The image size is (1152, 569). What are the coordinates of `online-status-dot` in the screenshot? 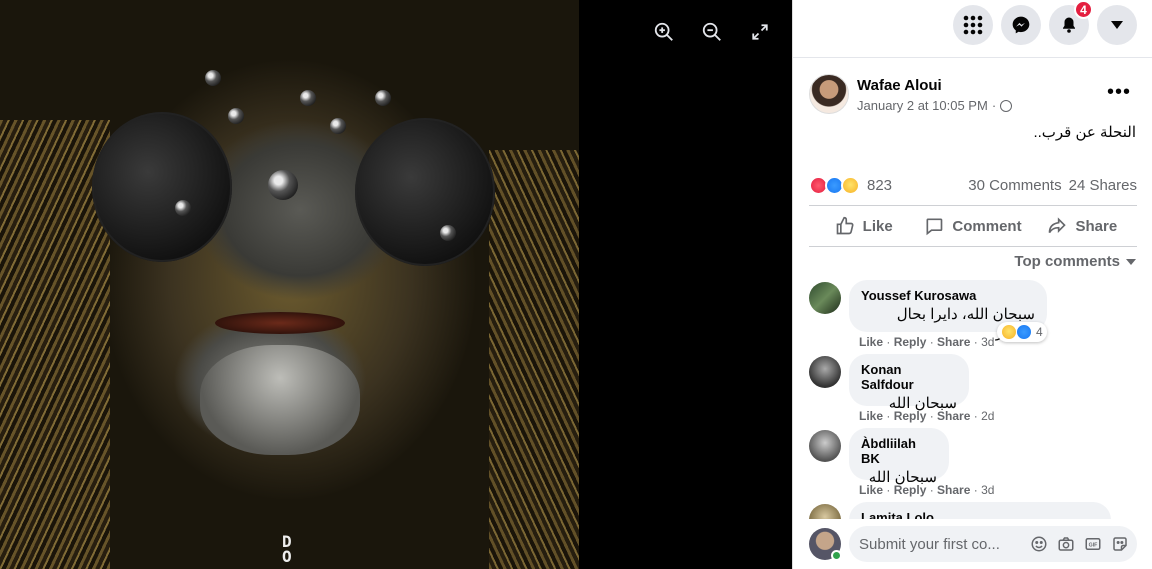 It's located at (836, 555).